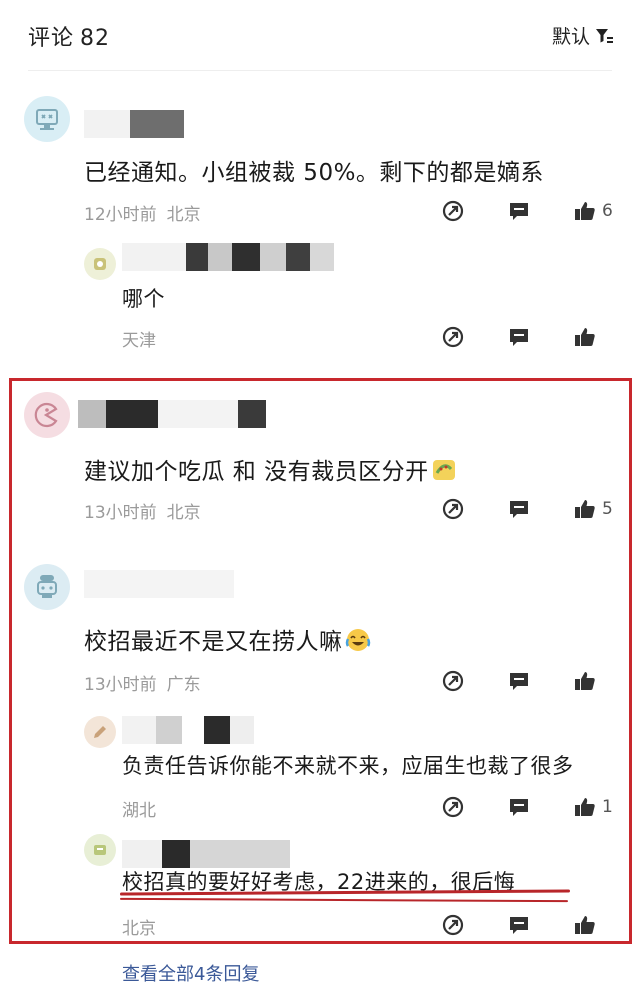 The image size is (640, 1002). I want to click on comment-text: 已经通知。小组被裁 50%。剩下的都是嫡系, so click(314, 173).